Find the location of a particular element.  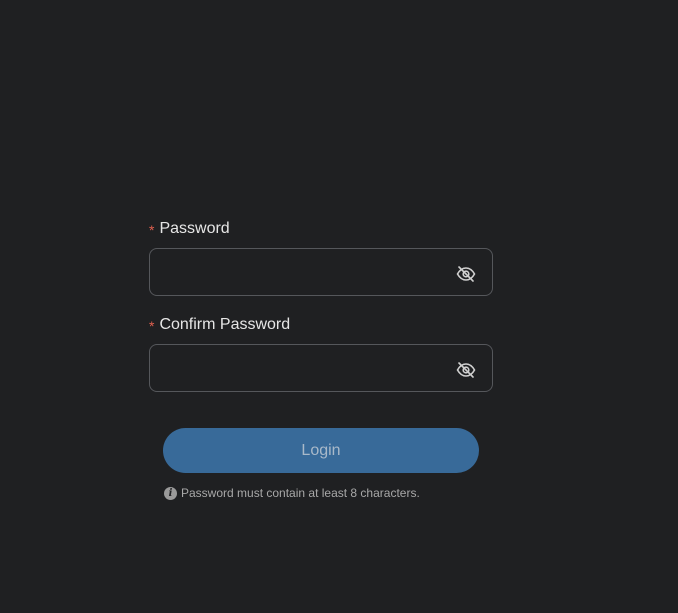

confirm-password-label-text: Confirm Password is located at coordinates (225, 324).